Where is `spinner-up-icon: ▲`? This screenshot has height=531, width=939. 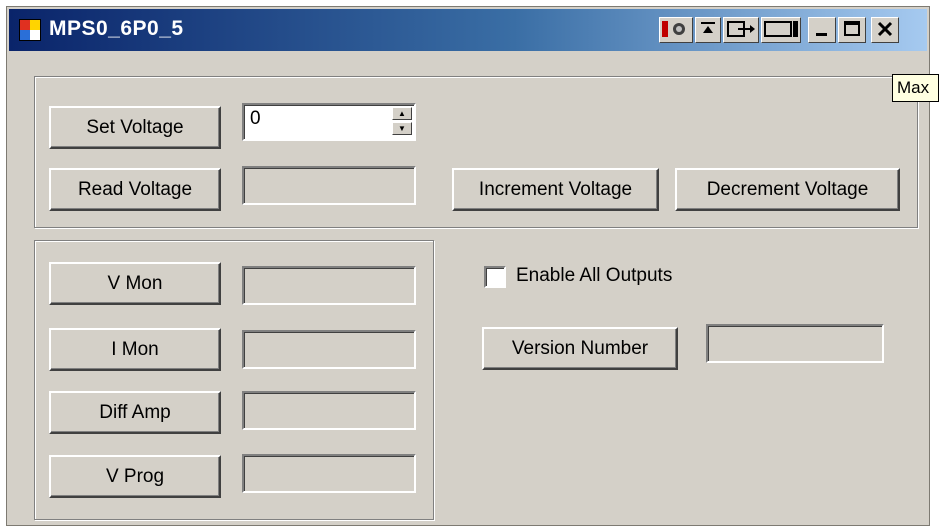
spinner-up-icon: ▲ is located at coordinates (402, 113).